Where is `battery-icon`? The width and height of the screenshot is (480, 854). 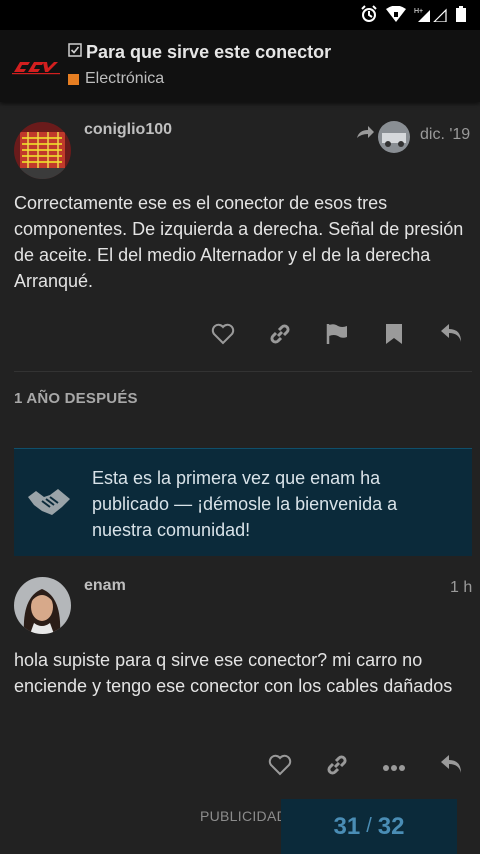 battery-icon is located at coordinates (461, 14).